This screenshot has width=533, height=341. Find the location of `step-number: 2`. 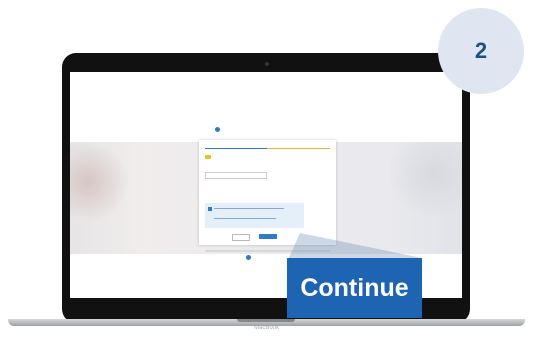

step-number: 2 is located at coordinates (481, 50).